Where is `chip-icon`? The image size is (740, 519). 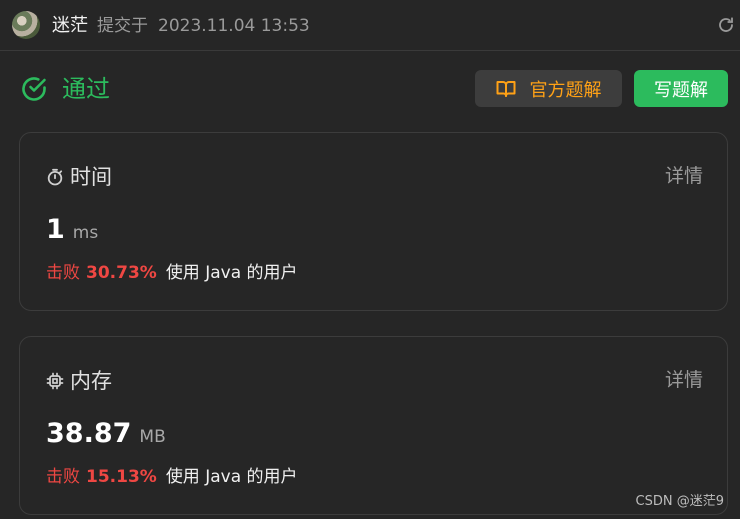
chip-icon is located at coordinates (55, 381).